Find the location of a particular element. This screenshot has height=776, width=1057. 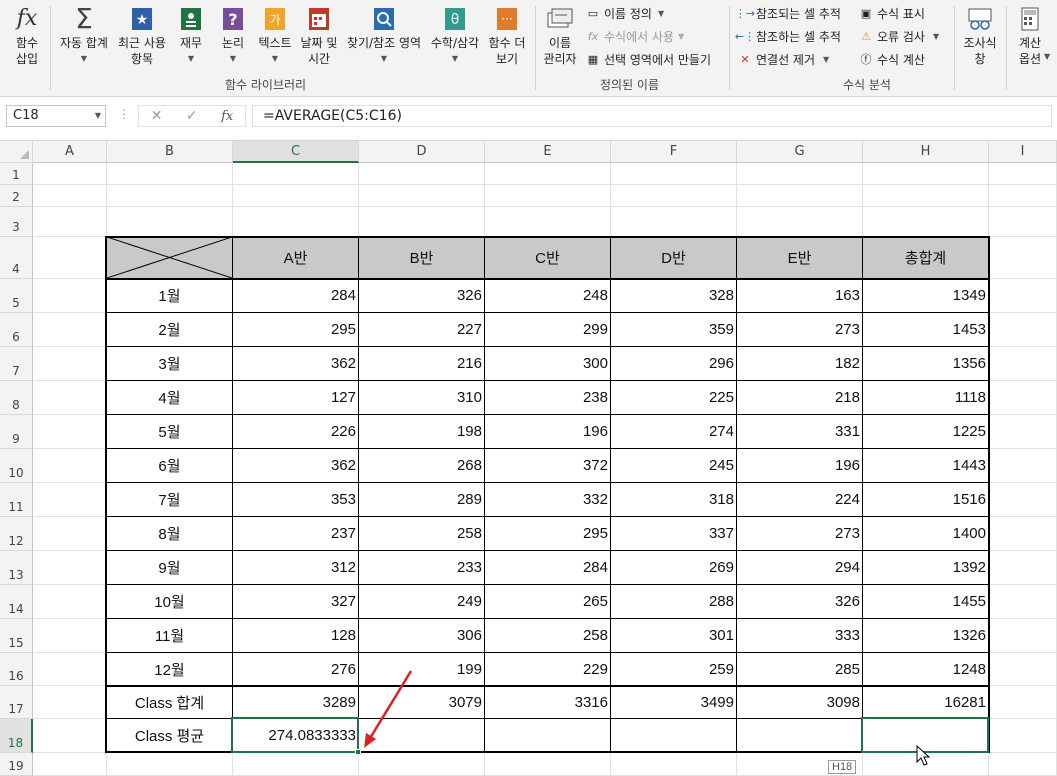

mouse-cursor-icon is located at coordinates (923, 755).